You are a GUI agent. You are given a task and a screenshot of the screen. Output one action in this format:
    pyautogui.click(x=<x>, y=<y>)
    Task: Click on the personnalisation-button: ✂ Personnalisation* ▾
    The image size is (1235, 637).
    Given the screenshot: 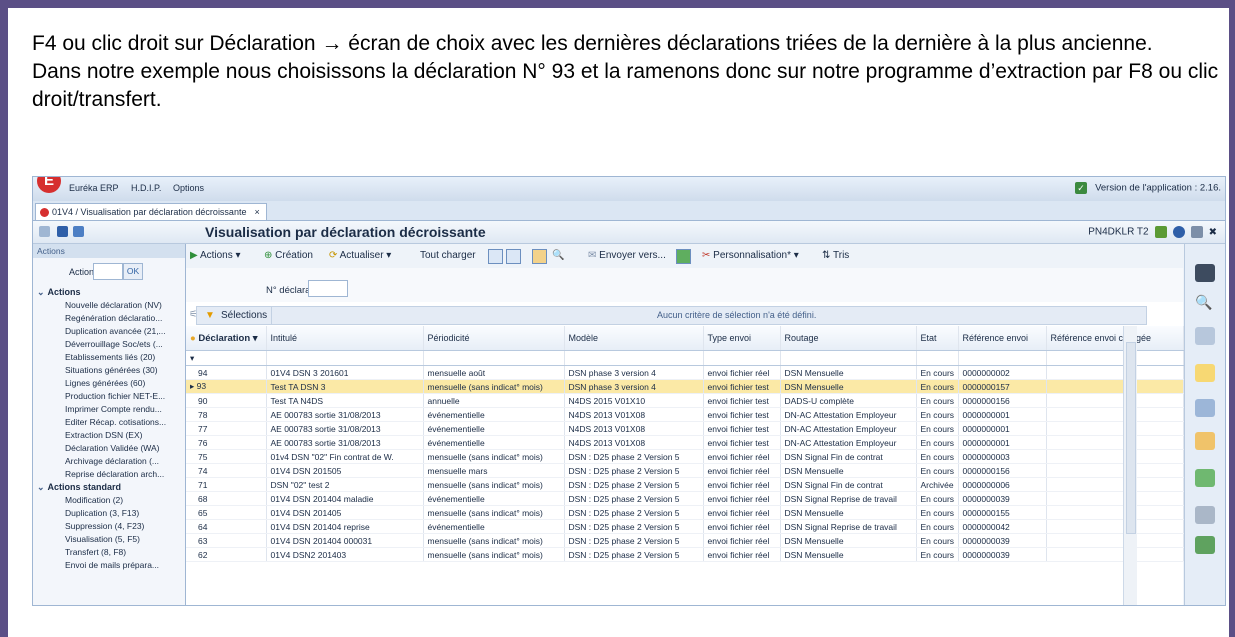 What is the action you would take?
    pyautogui.click(x=750, y=255)
    